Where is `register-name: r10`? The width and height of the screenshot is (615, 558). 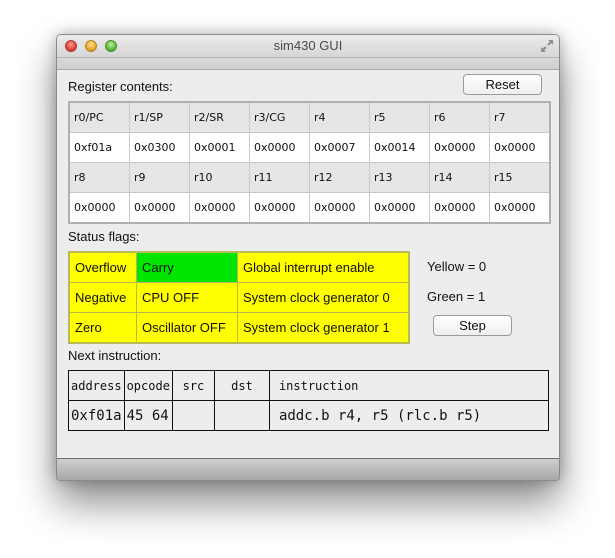 register-name: r10 is located at coordinates (219, 177).